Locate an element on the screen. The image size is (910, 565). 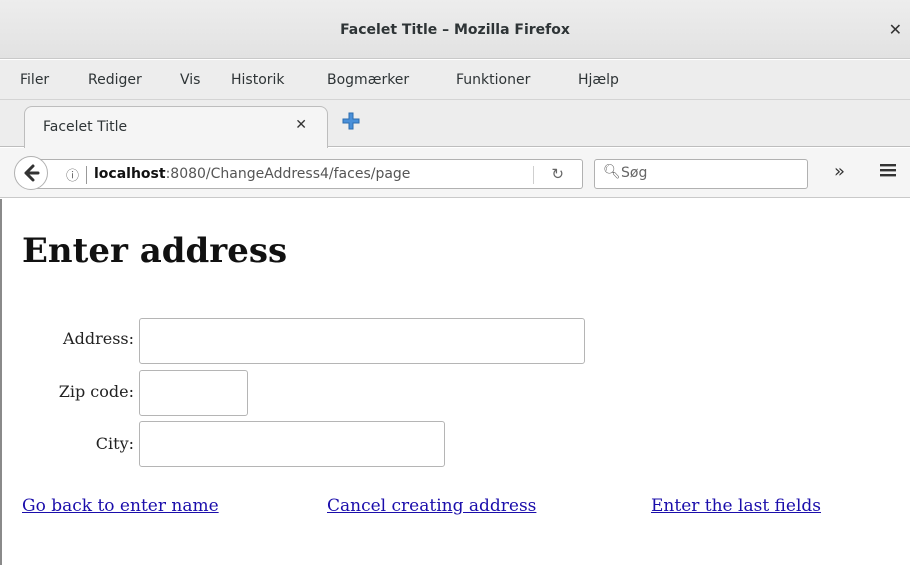
window-titlebar: Facelet Title – Mozilla Firefox ✕ is located at coordinates (455, 29).